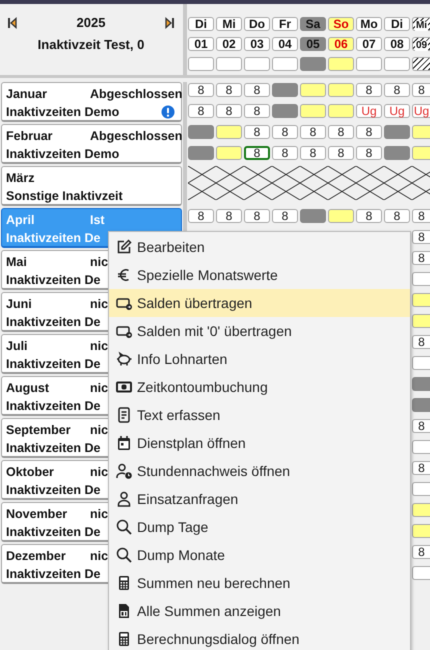 Image resolution: width=430 pixels, height=650 pixels. I want to click on date-cell: 01, so click(201, 44).